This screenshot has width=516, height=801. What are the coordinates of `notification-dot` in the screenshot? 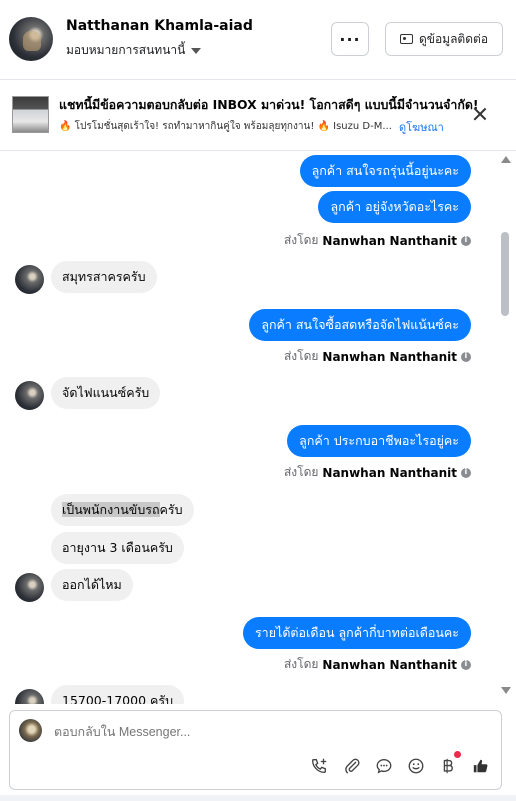 It's located at (457, 754).